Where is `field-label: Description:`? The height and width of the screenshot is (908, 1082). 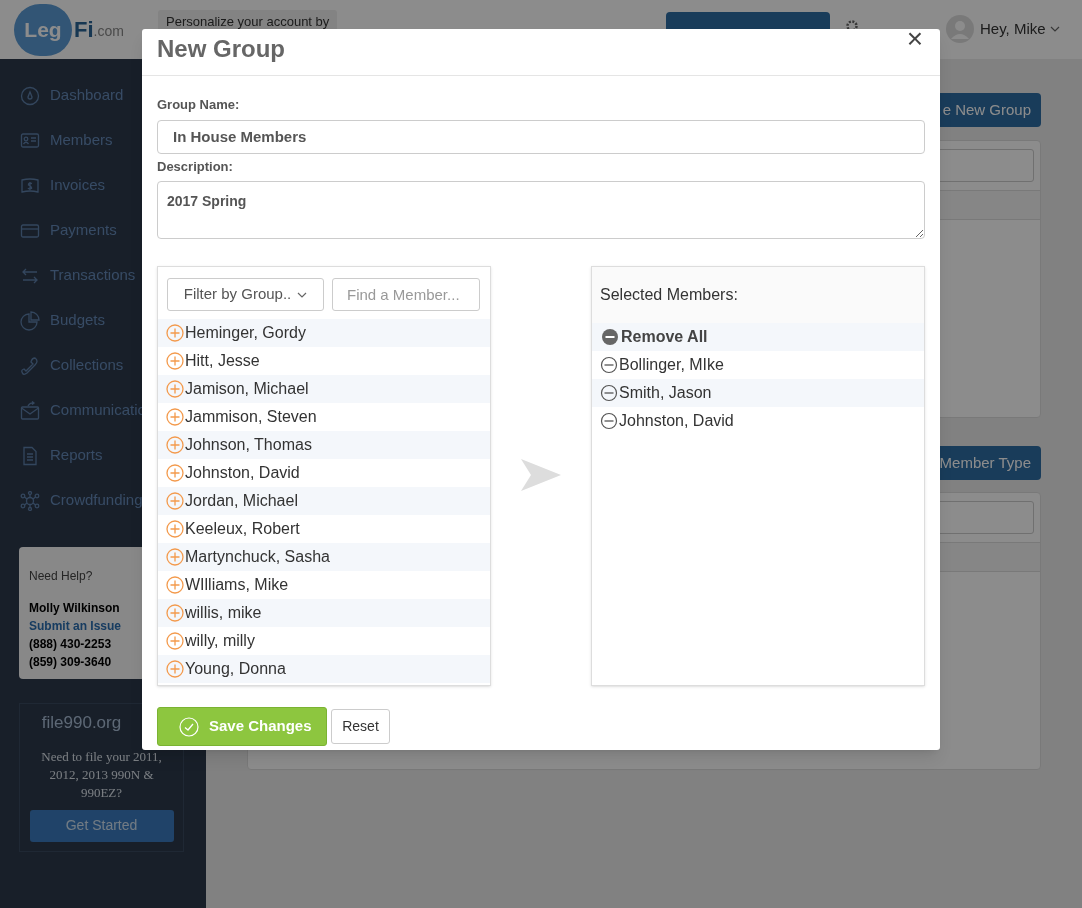 field-label: Description: is located at coordinates (195, 166).